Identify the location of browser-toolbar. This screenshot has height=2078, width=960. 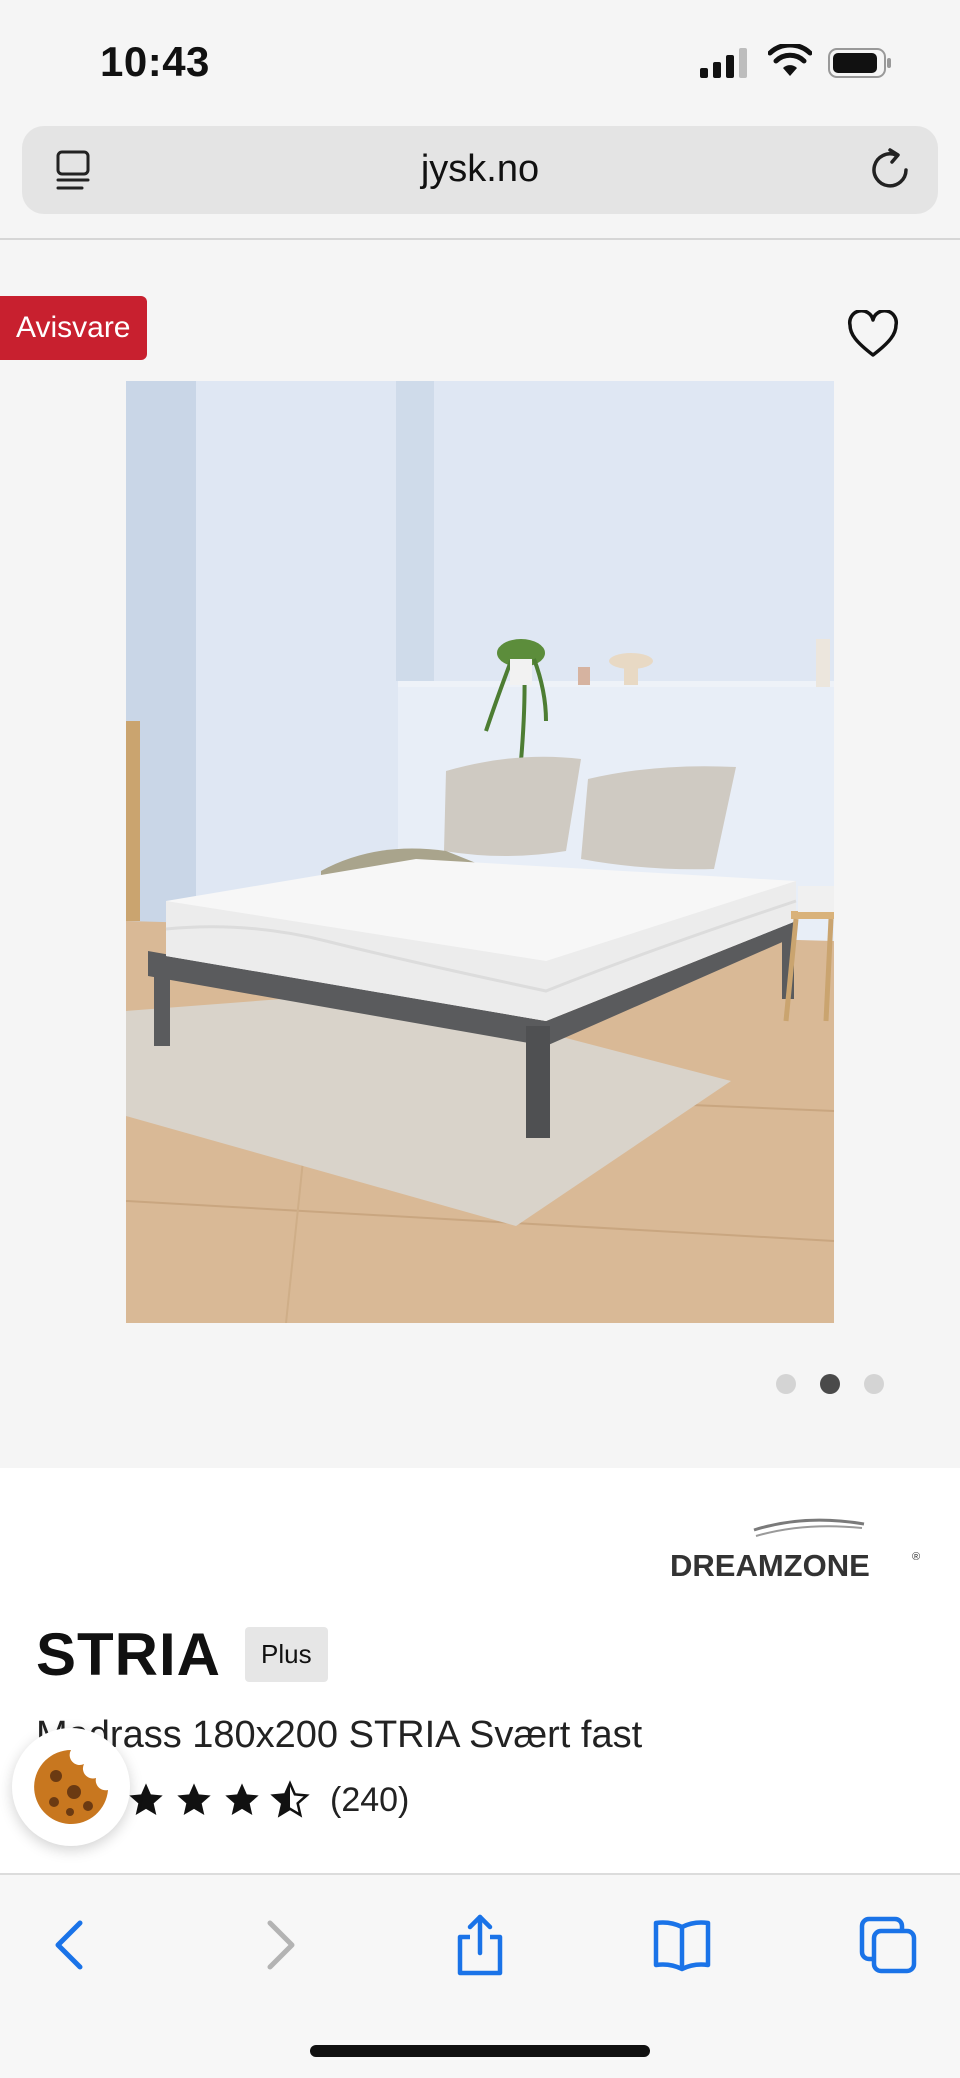
(480, 1975).